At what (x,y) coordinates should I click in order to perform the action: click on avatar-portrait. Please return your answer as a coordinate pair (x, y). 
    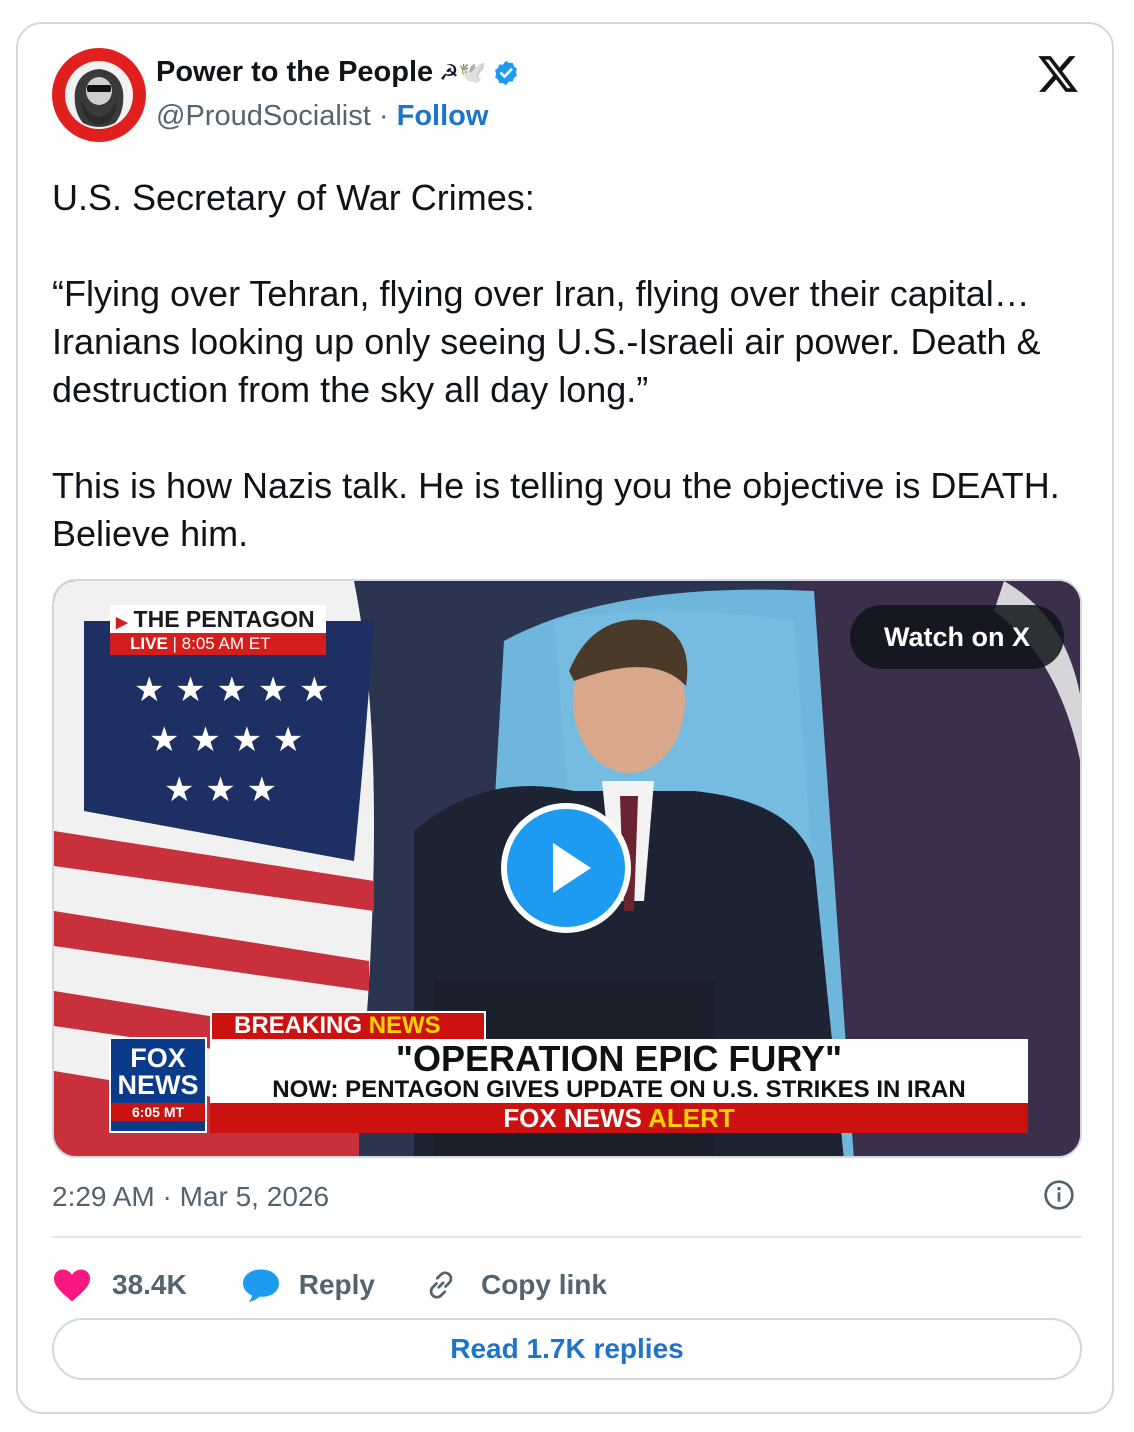
    Looking at the image, I should click on (99, 95).